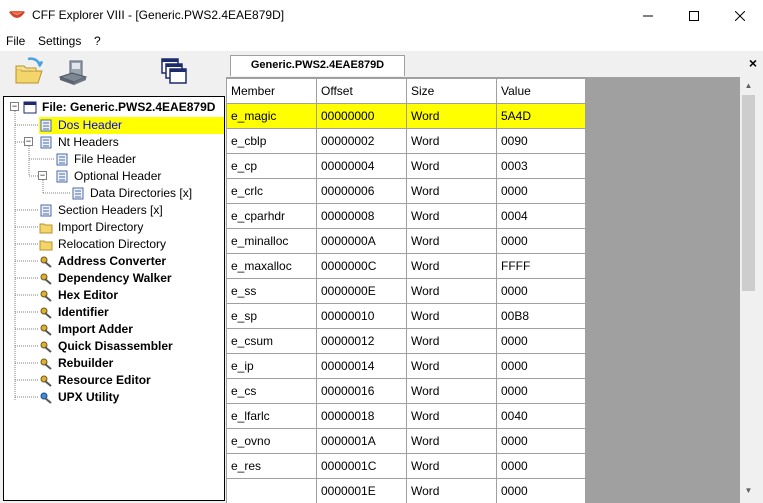 The height and width of the screenshot is (503, 763). What do you see at coordinates (272, 266) in the screenshot?
I see `cell-member: e_maxalloc` at bounding box center [272, 266].